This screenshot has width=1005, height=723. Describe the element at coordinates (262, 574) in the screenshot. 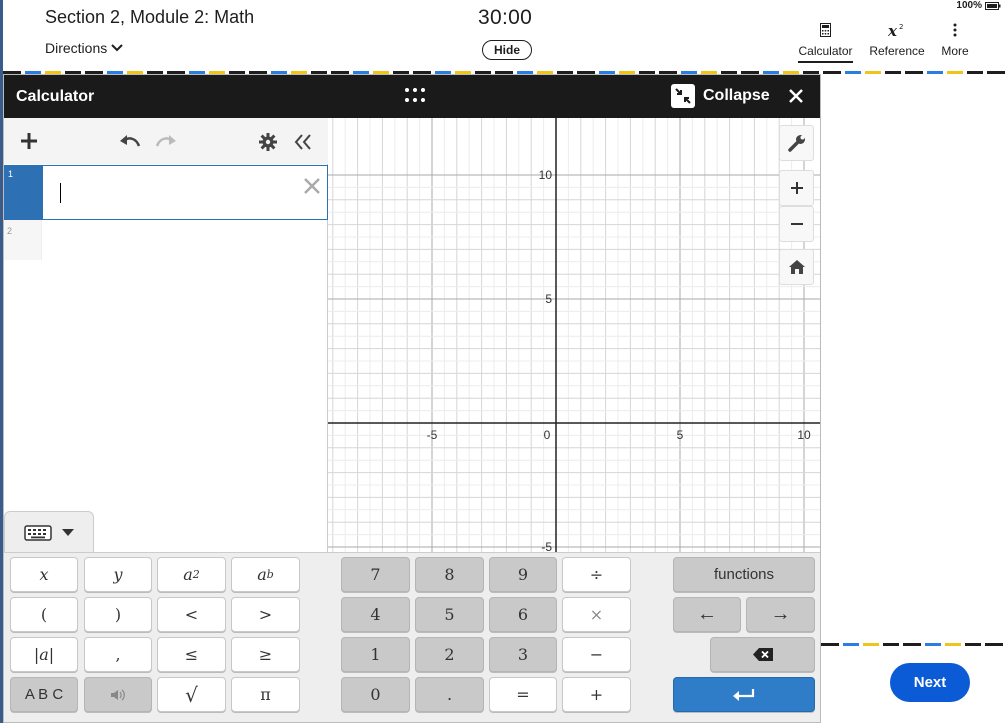

I see `key-a-power-b-base: a` at that location.